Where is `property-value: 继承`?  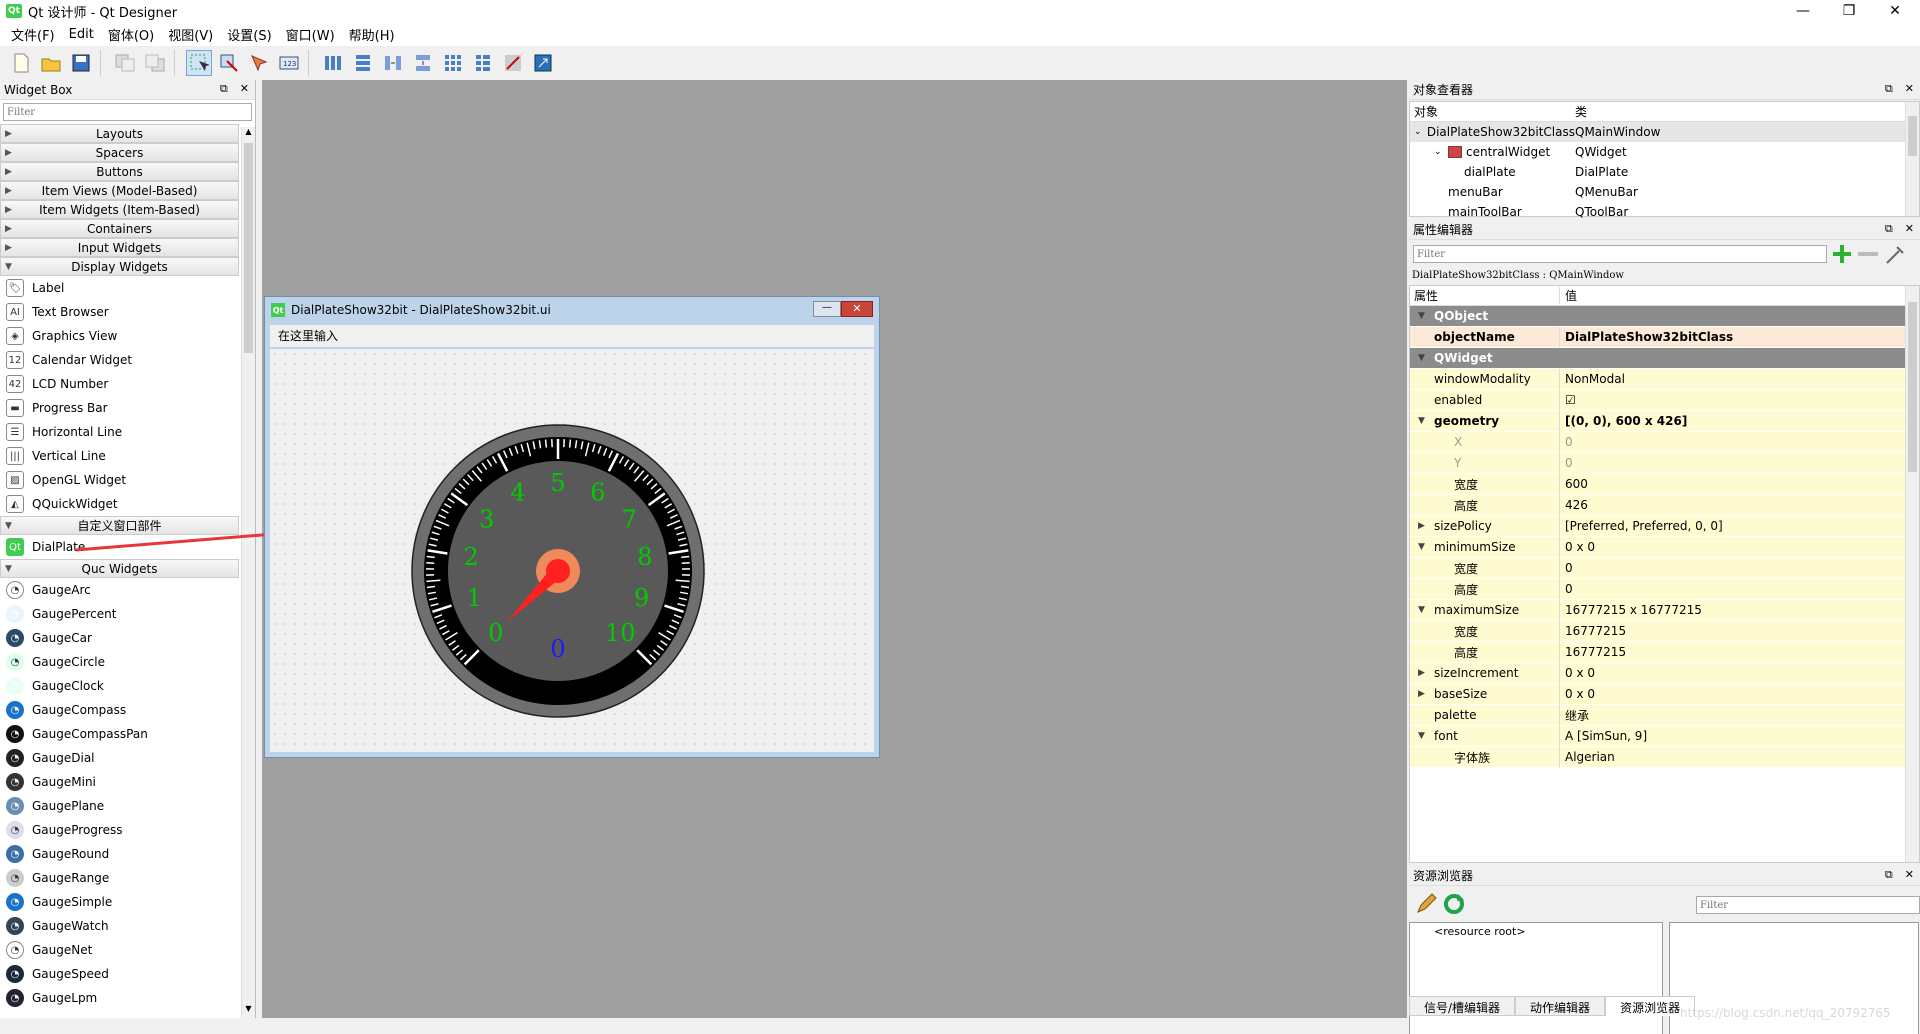 property-value: 继承 is located at coordinates (1732, 715).